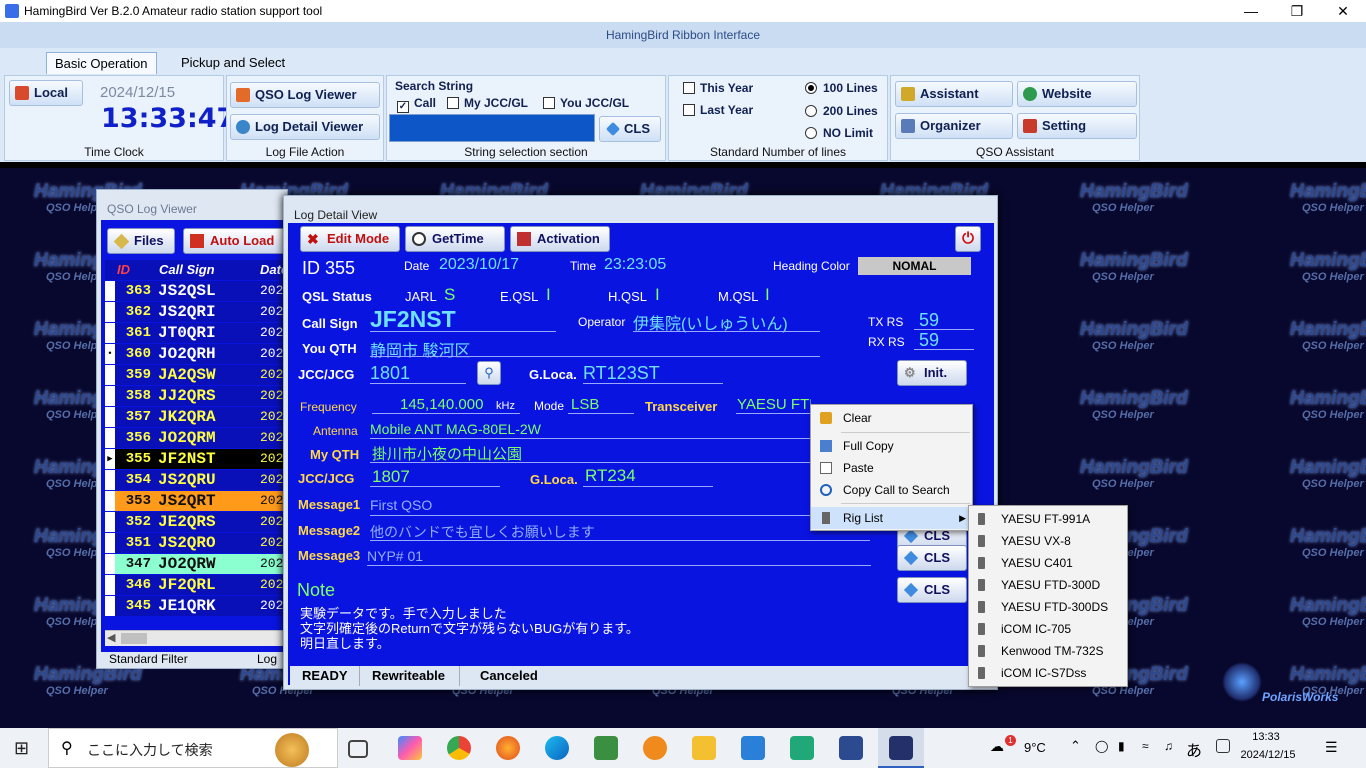  What do you see at coordinates (235, 241) in the screenshot?
I see `auto-load-button: Auto Load` at bounding box center [235, 241].